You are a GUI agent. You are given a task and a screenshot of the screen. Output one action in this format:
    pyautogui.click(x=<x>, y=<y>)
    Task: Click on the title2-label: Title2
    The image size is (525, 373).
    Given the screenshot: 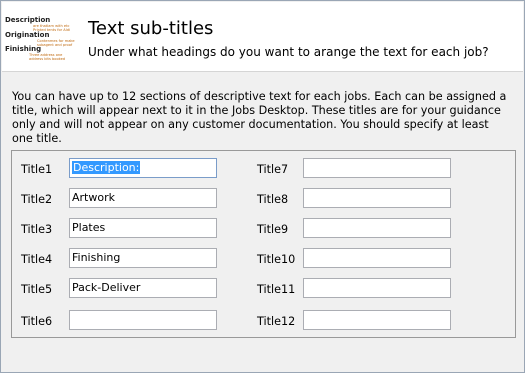 What is the action you would take?
    pyautogui.click(x=37, y=199)
    